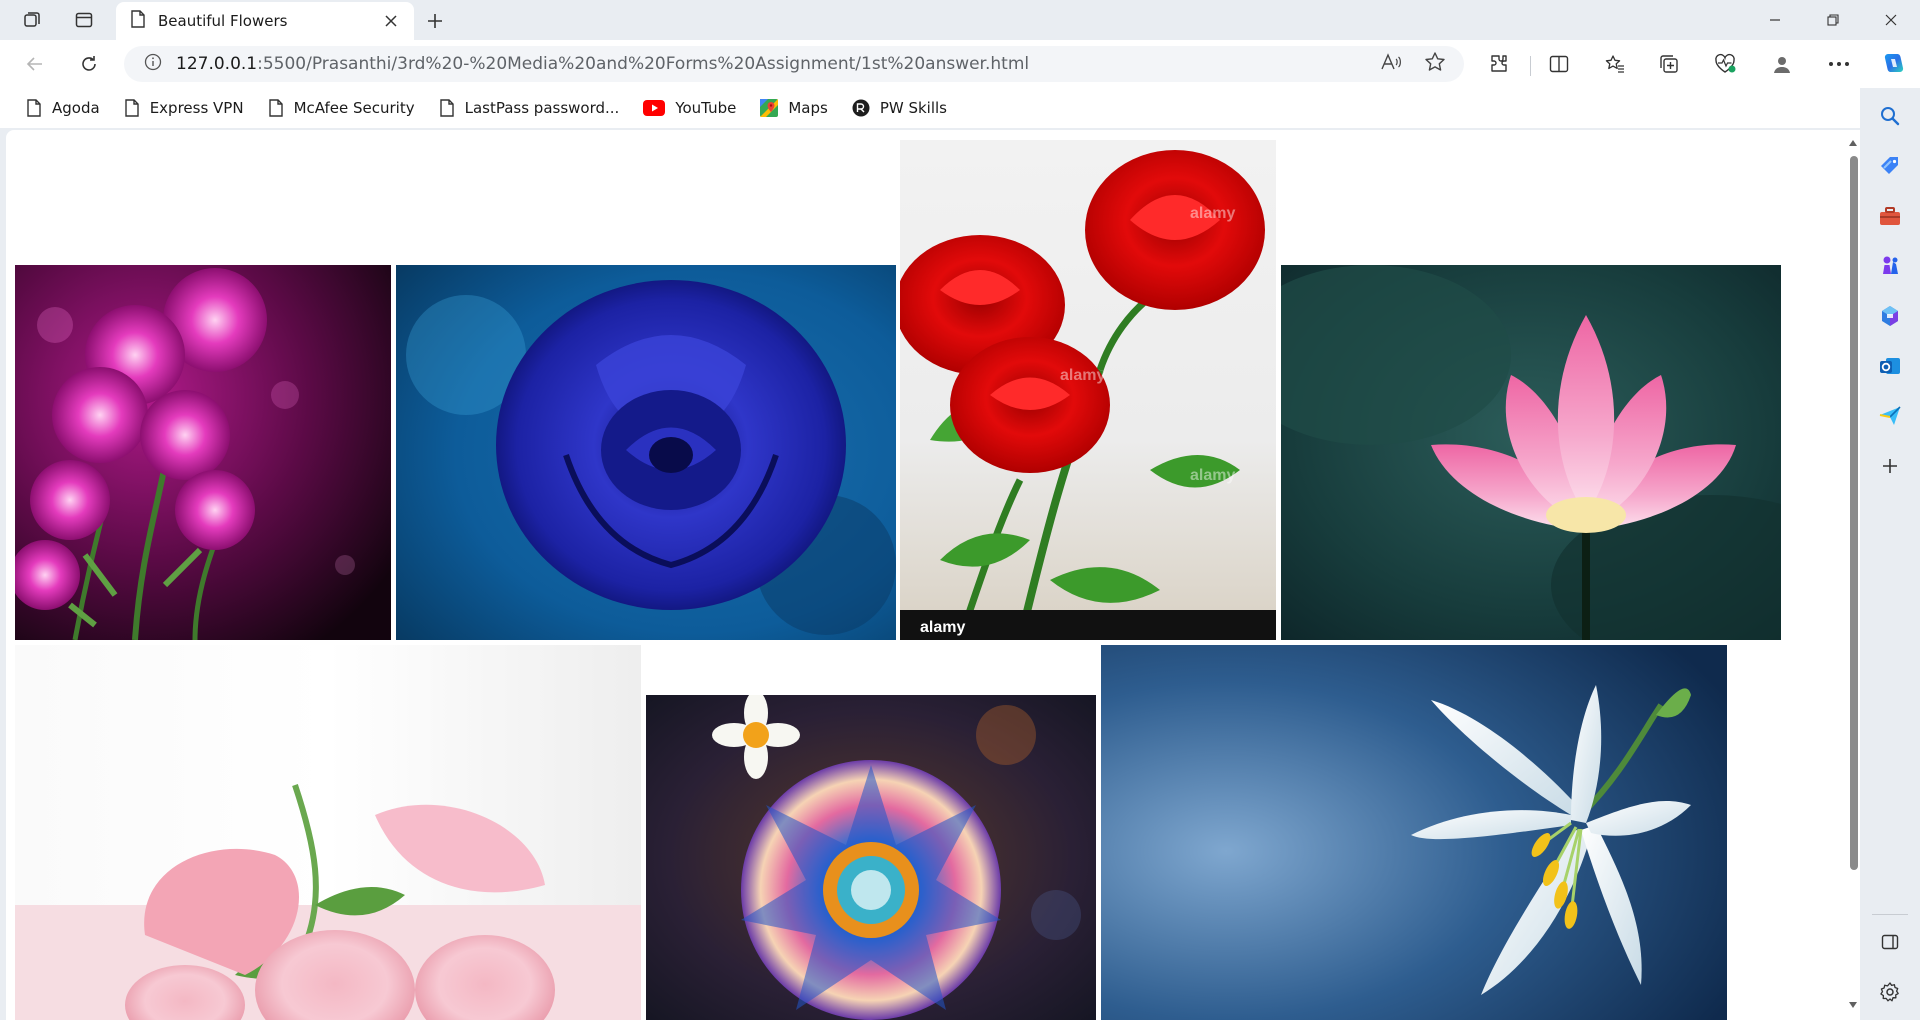 The width and height of the screenshot is (1920, 1020). I want to click on tab-beautiful-flowers: Beautiful Flowers, so click(265, 21).